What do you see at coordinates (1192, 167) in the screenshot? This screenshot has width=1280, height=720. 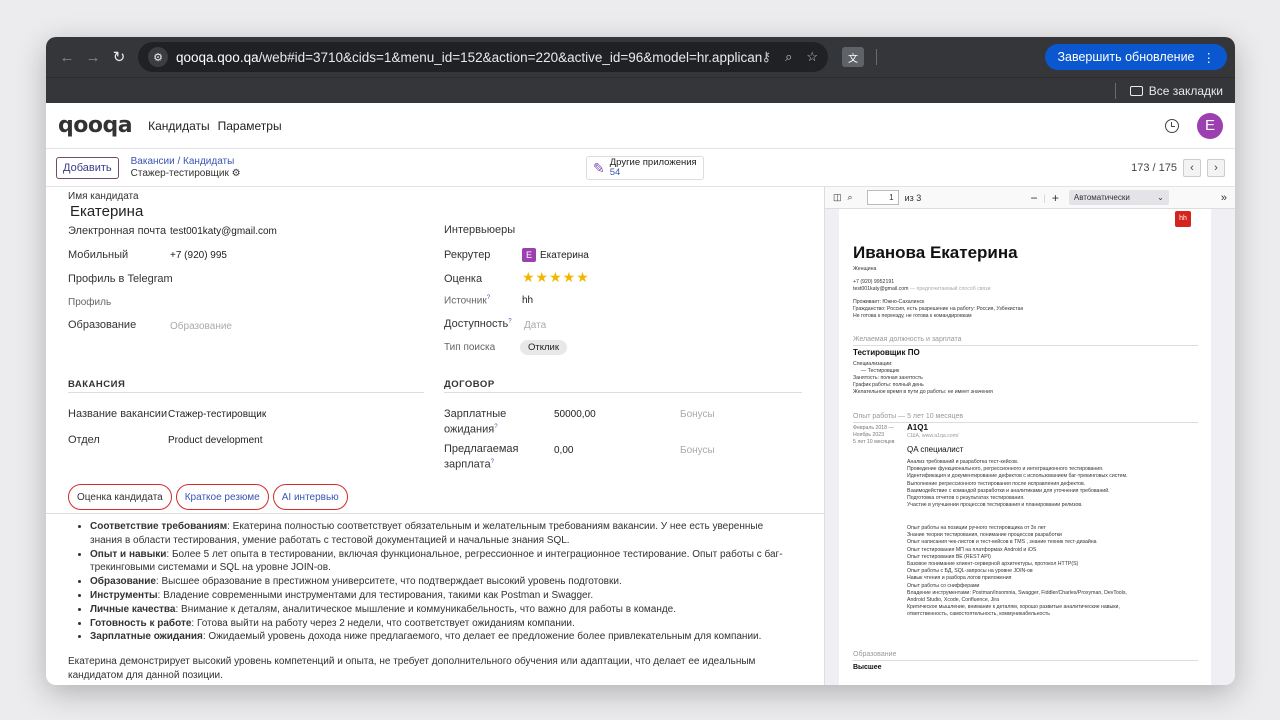 I see `pager-prev-icon: ‹` at bounding box center [1192, 167].